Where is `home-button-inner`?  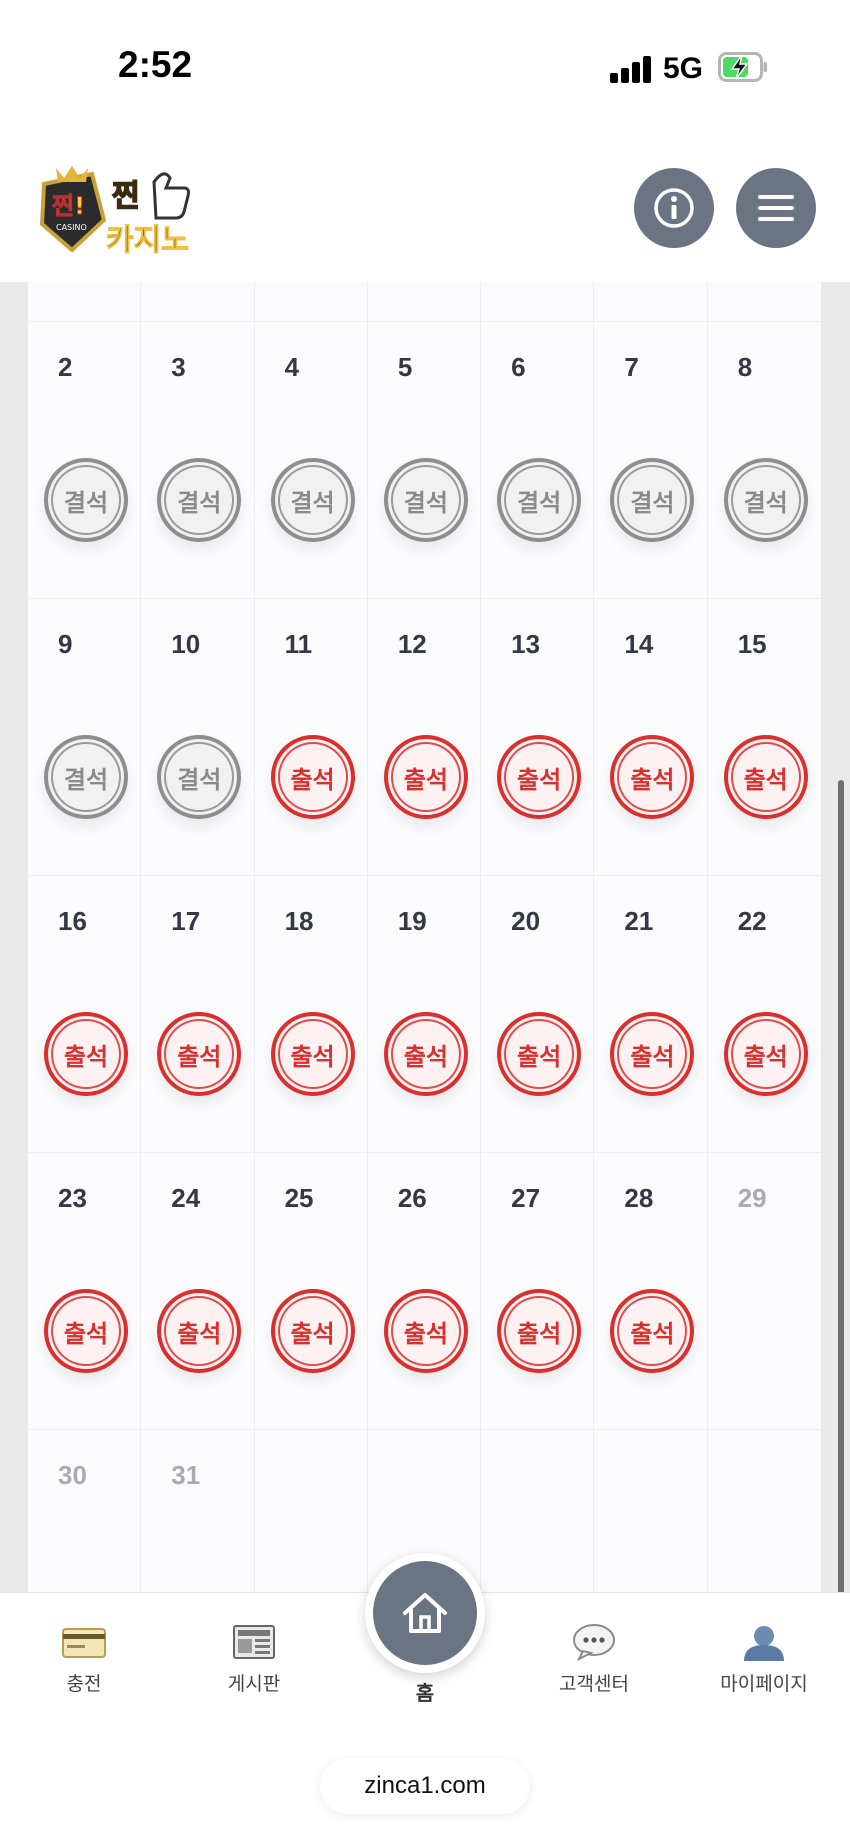
home-button-inner is located at coordinates (425, 1613).